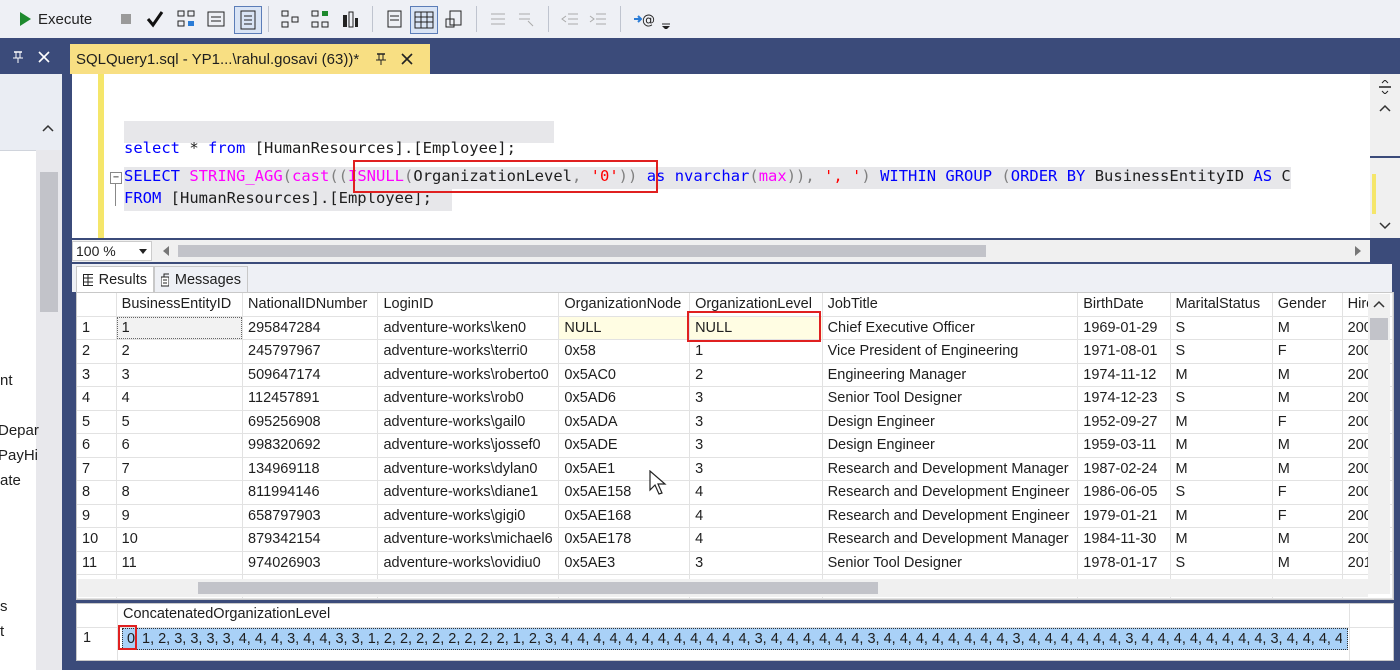 This screenshot has height=670, width=1400. Describe the element at coordinates (1221, 305) in the screenshot. I see `column-header: MaritalStatus` at that location.